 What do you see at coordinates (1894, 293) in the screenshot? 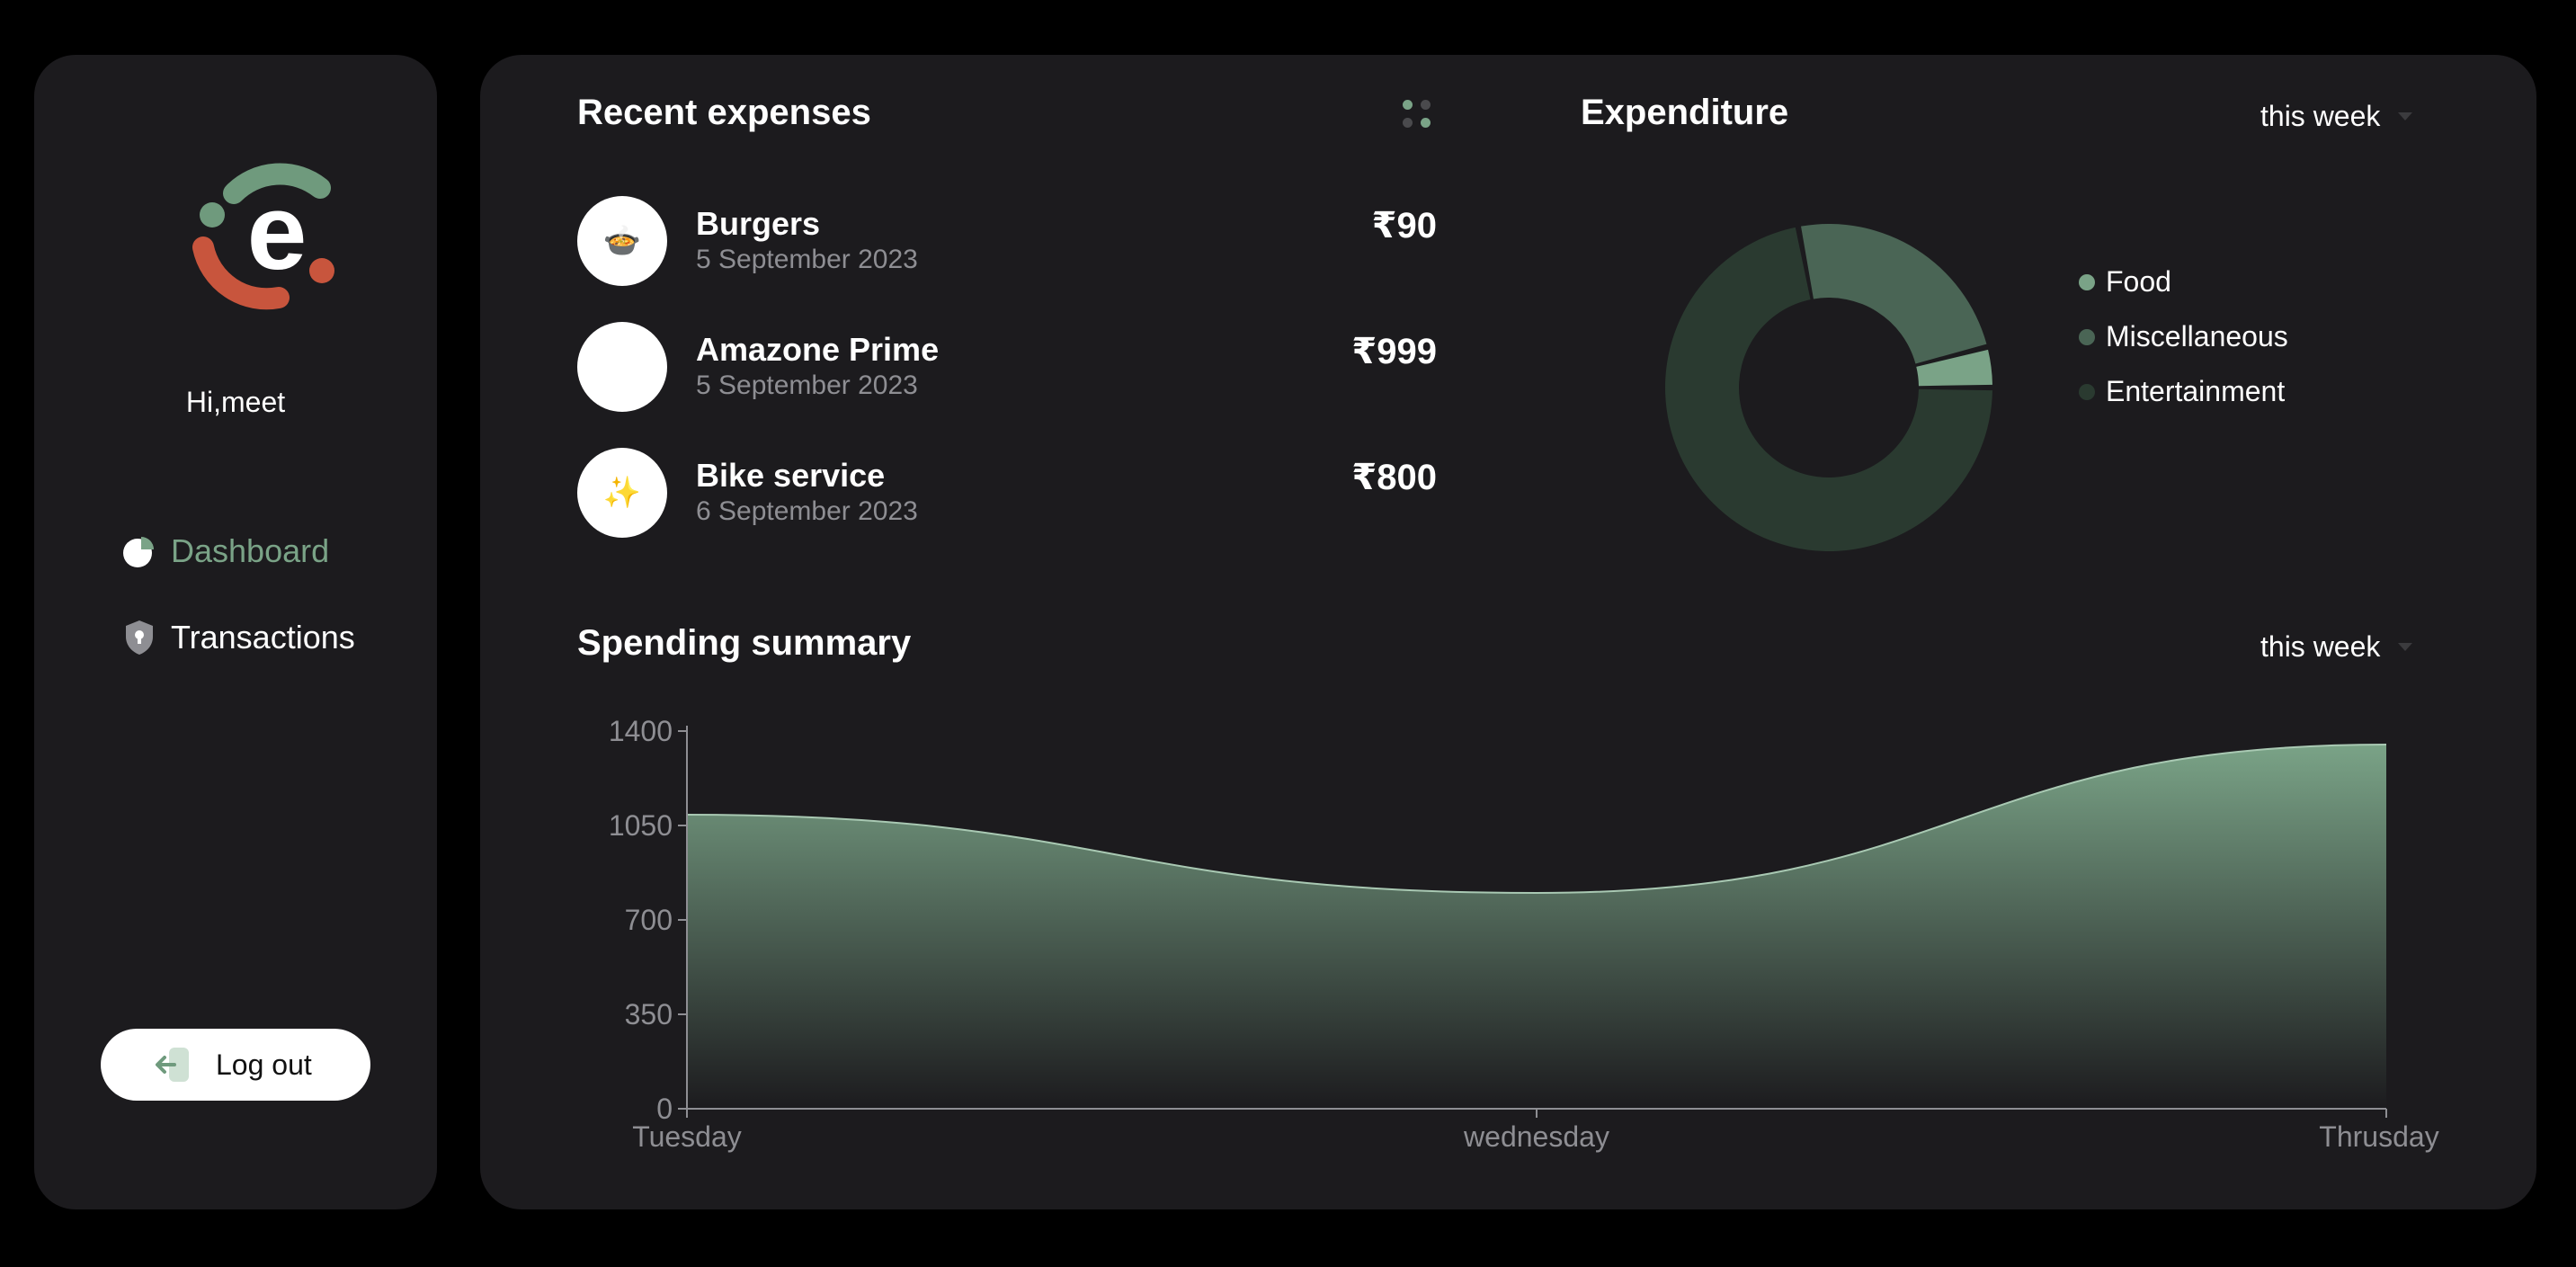
I see `donut-slice-miscellaneous` at bounding box center [1894, 293].